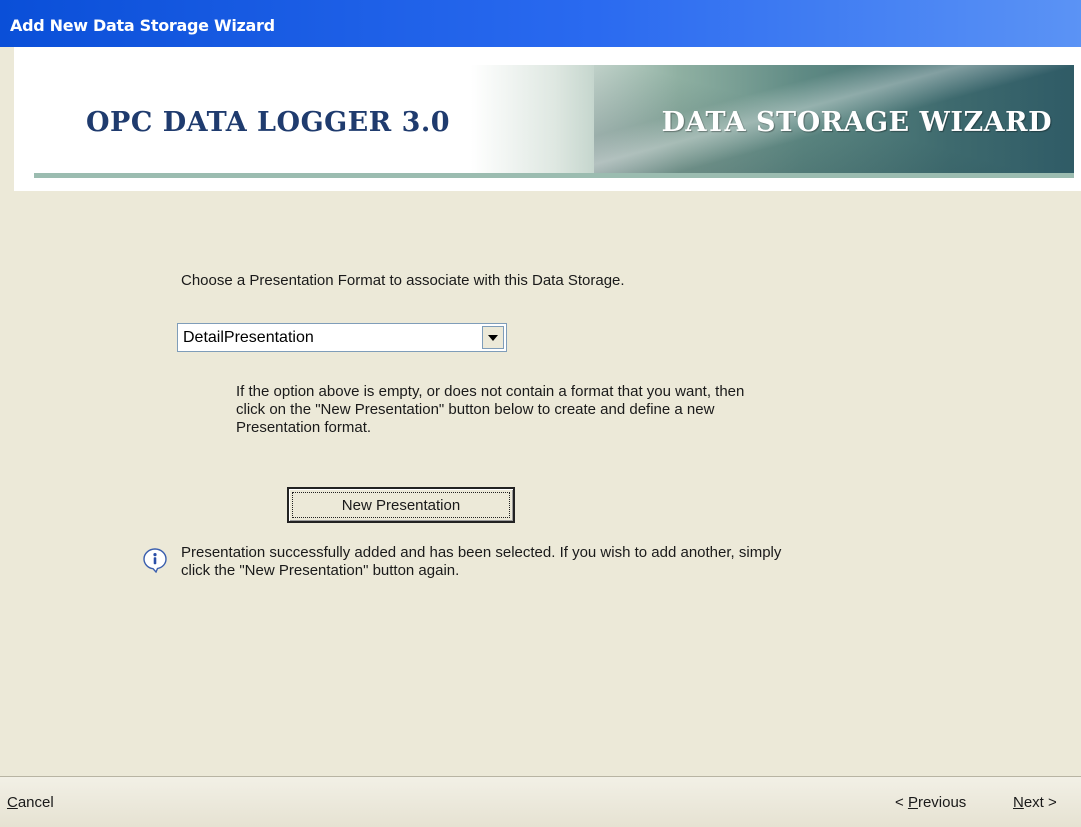  I want to click on cancel-button: Cancel, so click(30, 802).